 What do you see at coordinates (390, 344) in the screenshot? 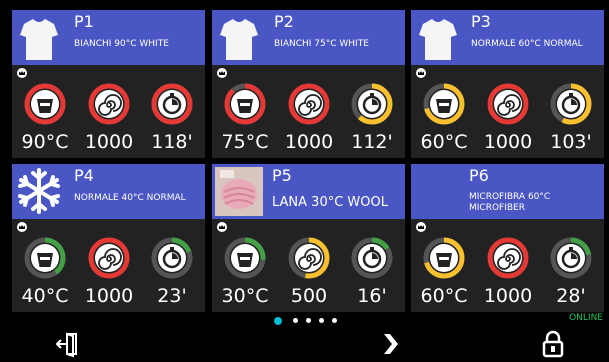
I see `chevron-right-icon` at bounding box center [390, 344].